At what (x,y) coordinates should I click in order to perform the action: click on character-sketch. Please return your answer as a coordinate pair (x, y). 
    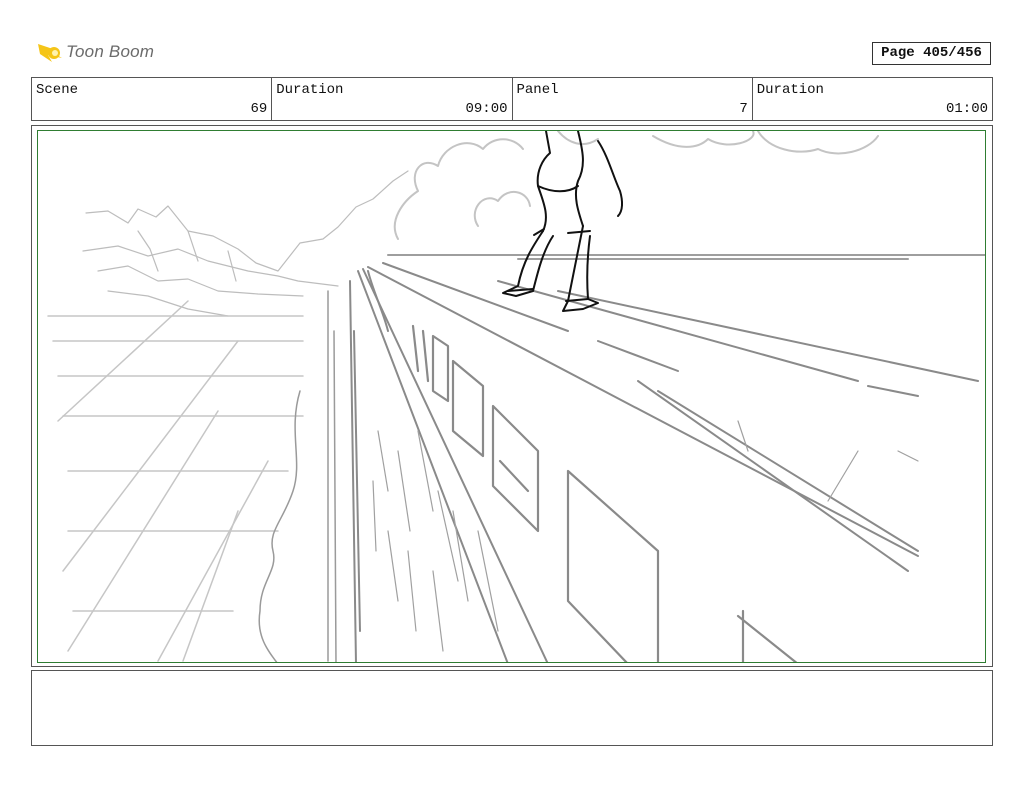
    Looking at the image, I should click on (563, 221).